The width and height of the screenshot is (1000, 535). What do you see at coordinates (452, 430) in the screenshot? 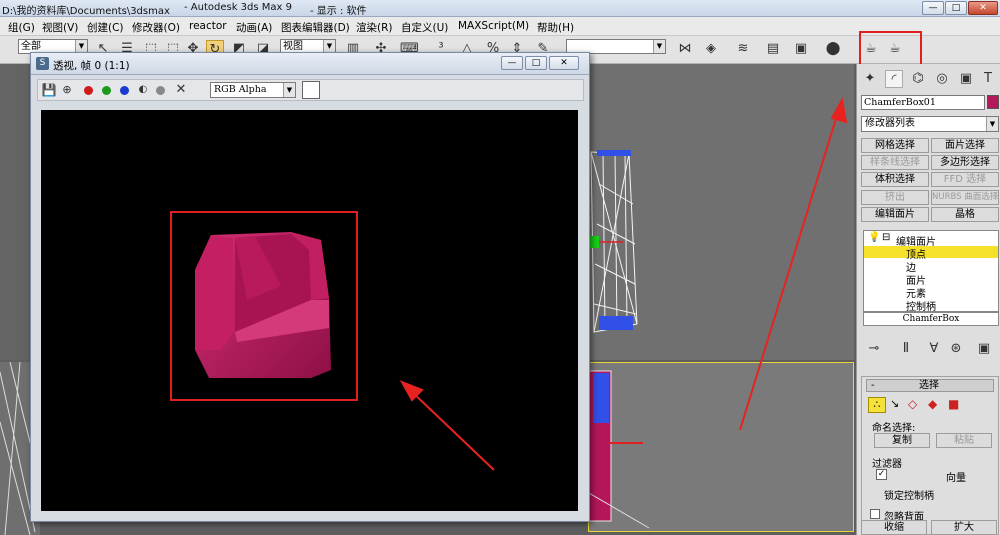
I see `arrow-to-render` at bounding box center [452, 430].